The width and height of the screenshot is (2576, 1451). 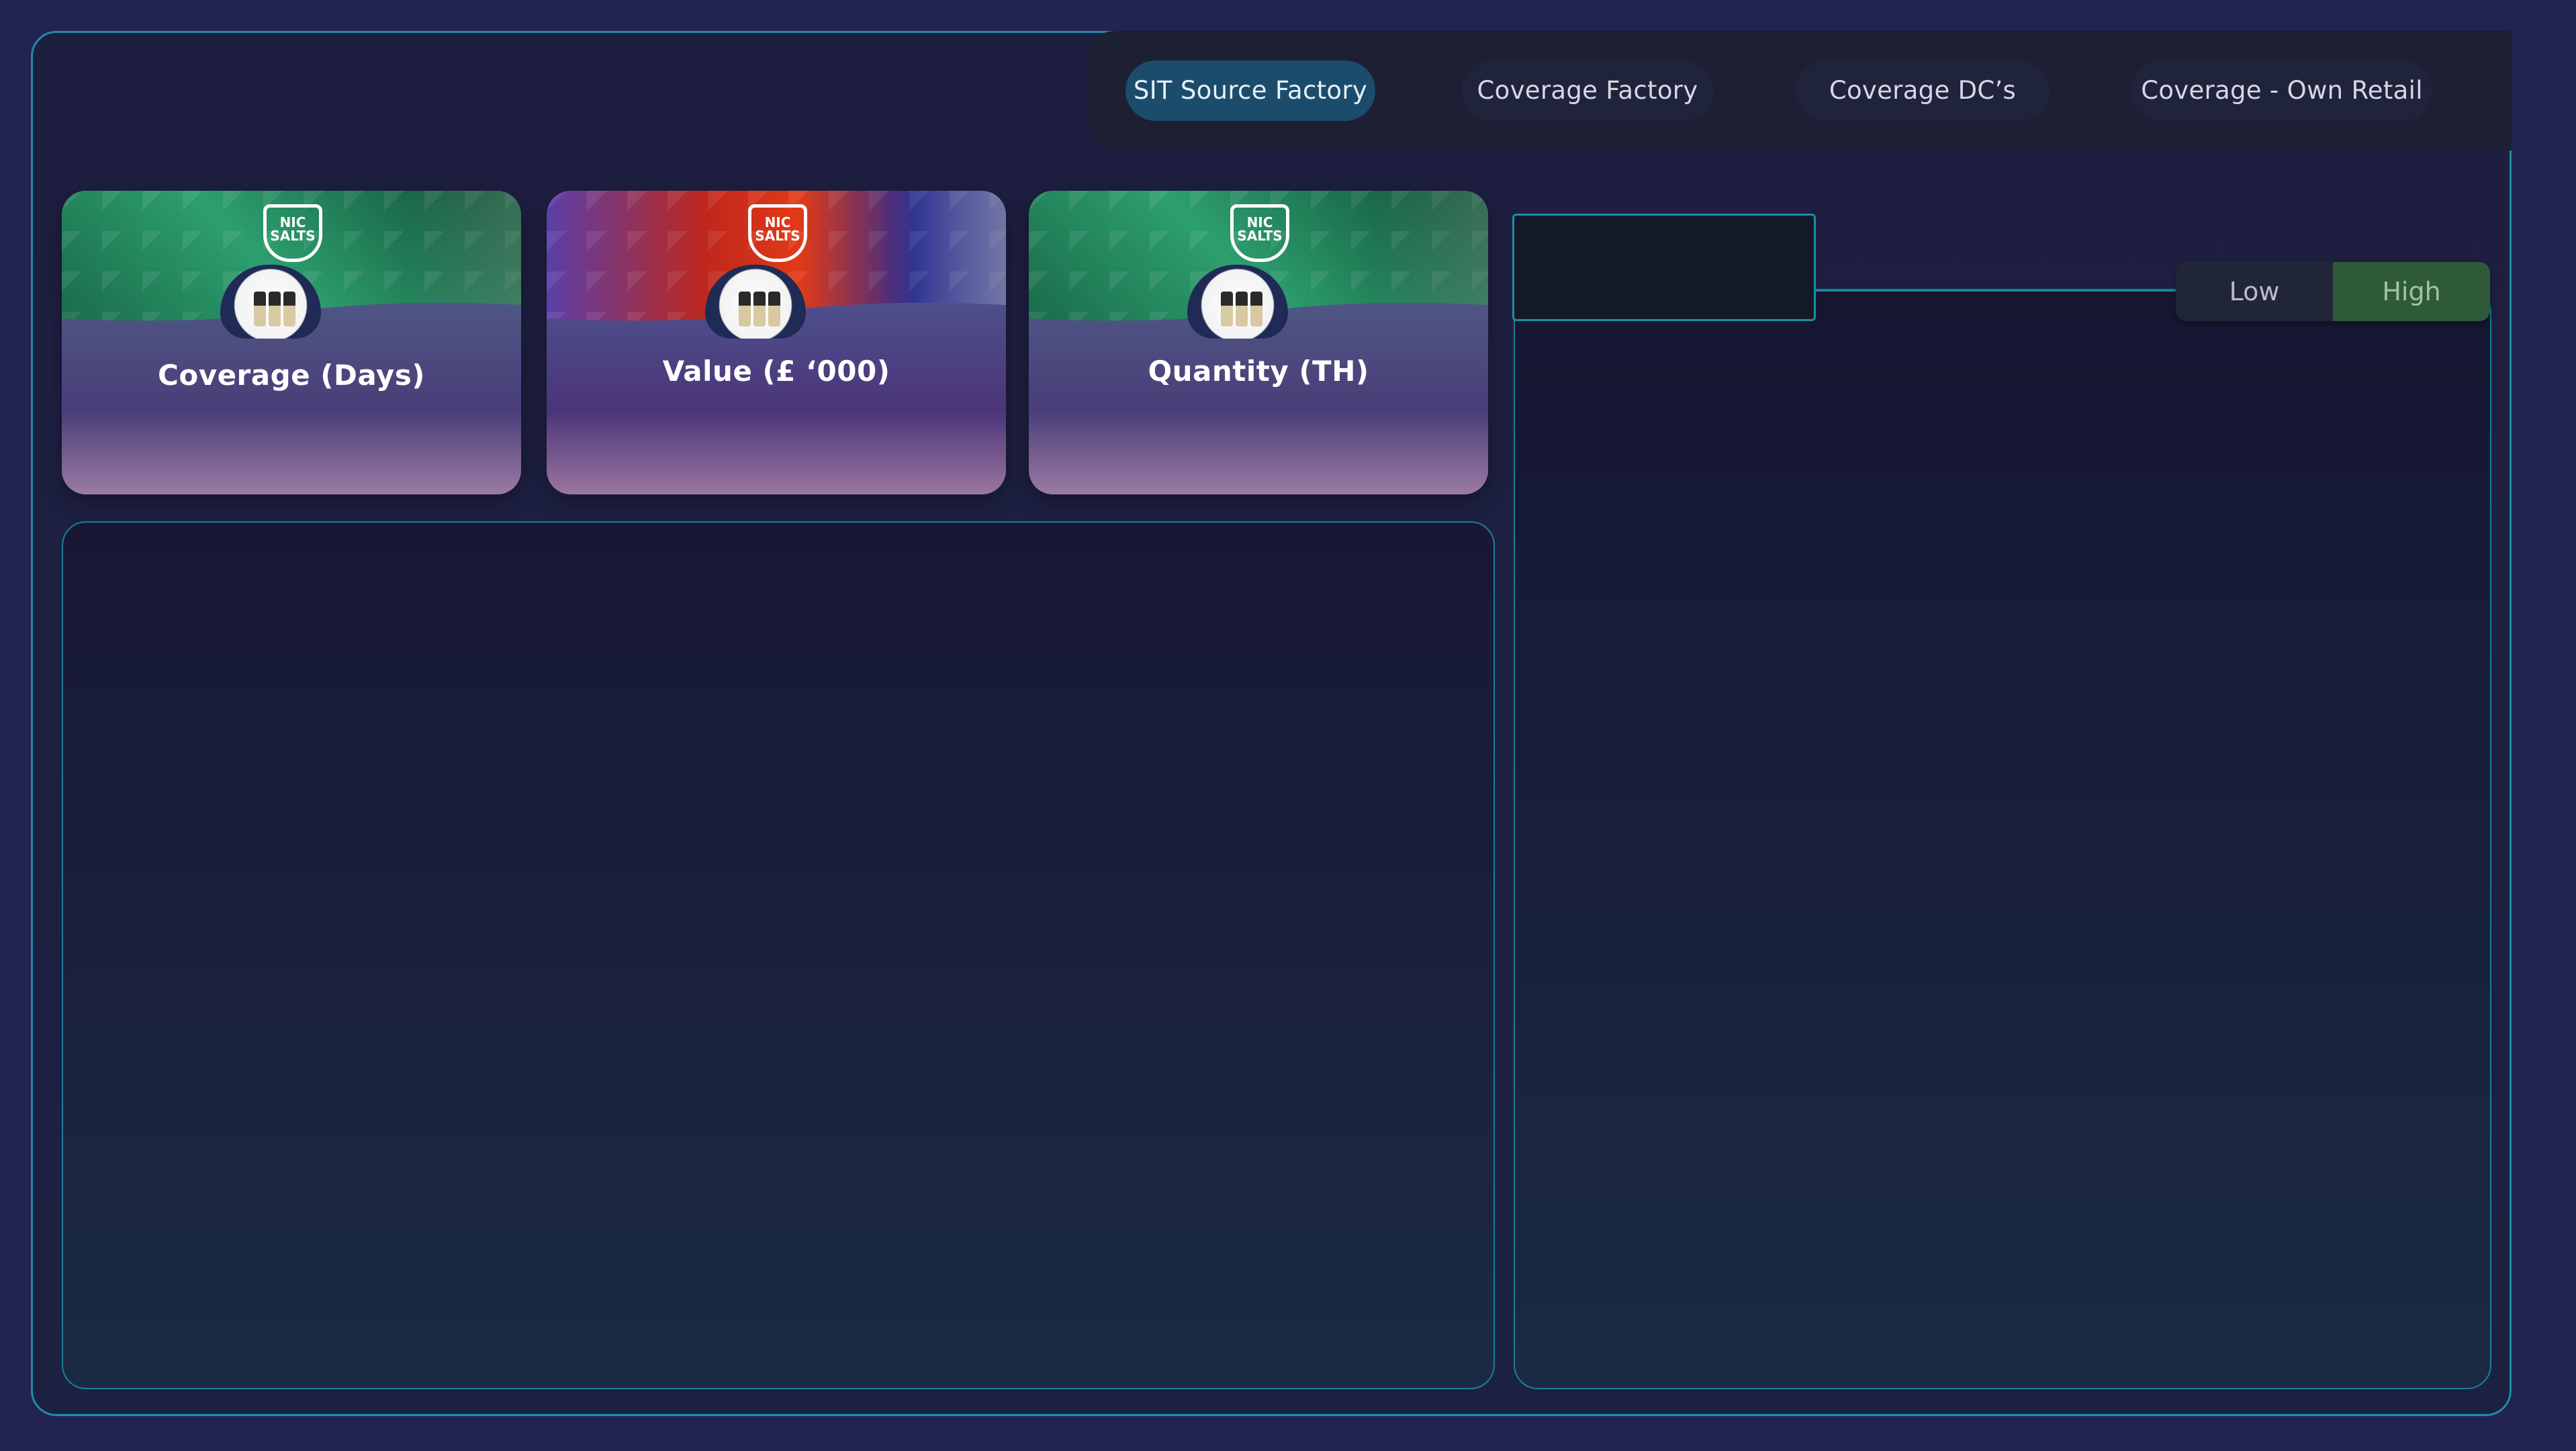 What do you see at coordinates (1250, 90) in the screenshot?
I see `tab-sit-source-factory: SIT Source Factory` at bounding box center [1250, 90].